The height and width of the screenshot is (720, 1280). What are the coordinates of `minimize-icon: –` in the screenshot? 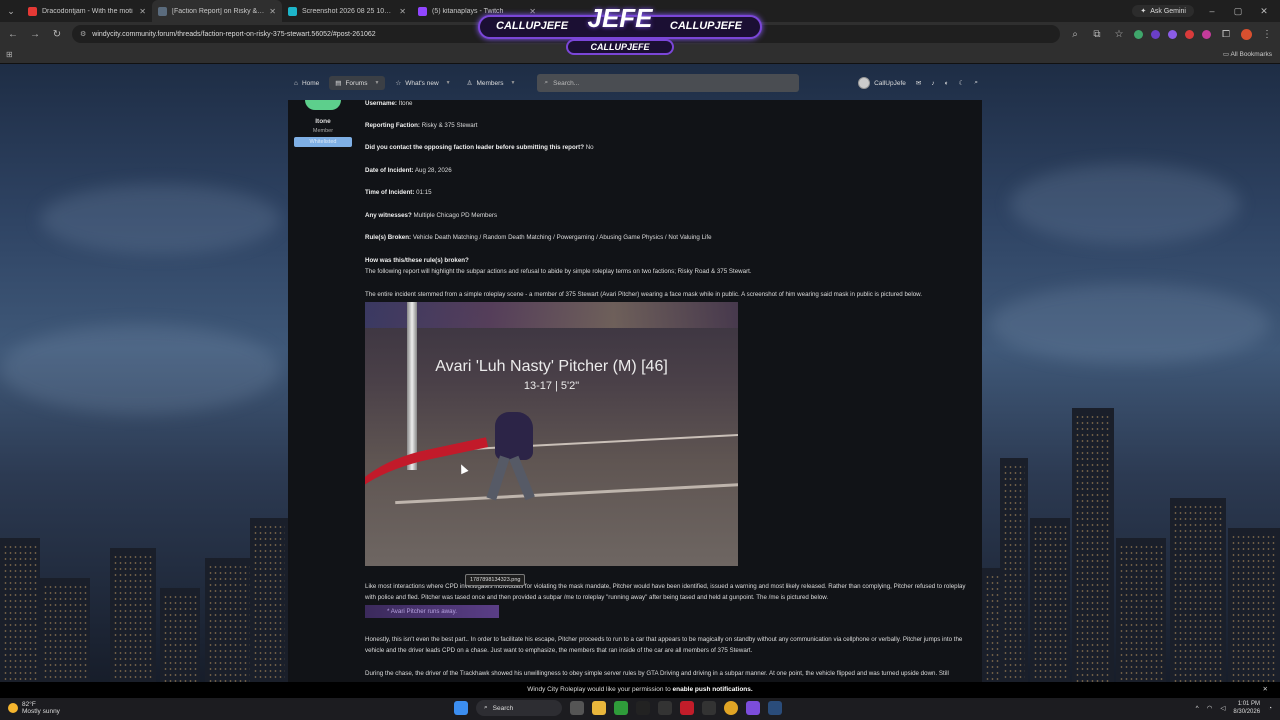 It's located at (1212, 11).